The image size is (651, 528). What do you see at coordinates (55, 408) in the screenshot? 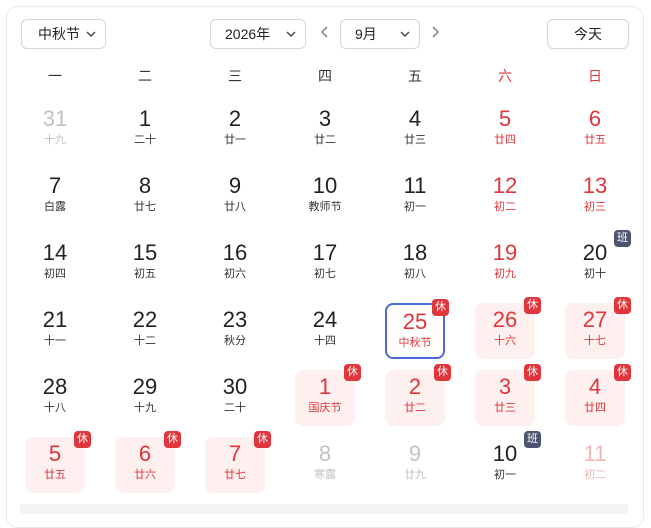
I see `lunar-label: 十八` at bounding box center [55, 408].